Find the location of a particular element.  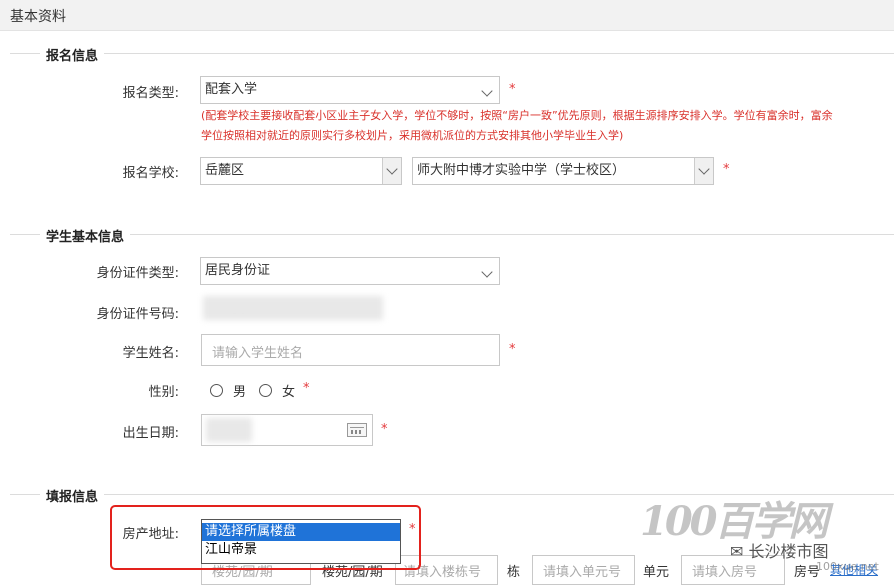

id-number-redaction is located at coordinates (293, 308).